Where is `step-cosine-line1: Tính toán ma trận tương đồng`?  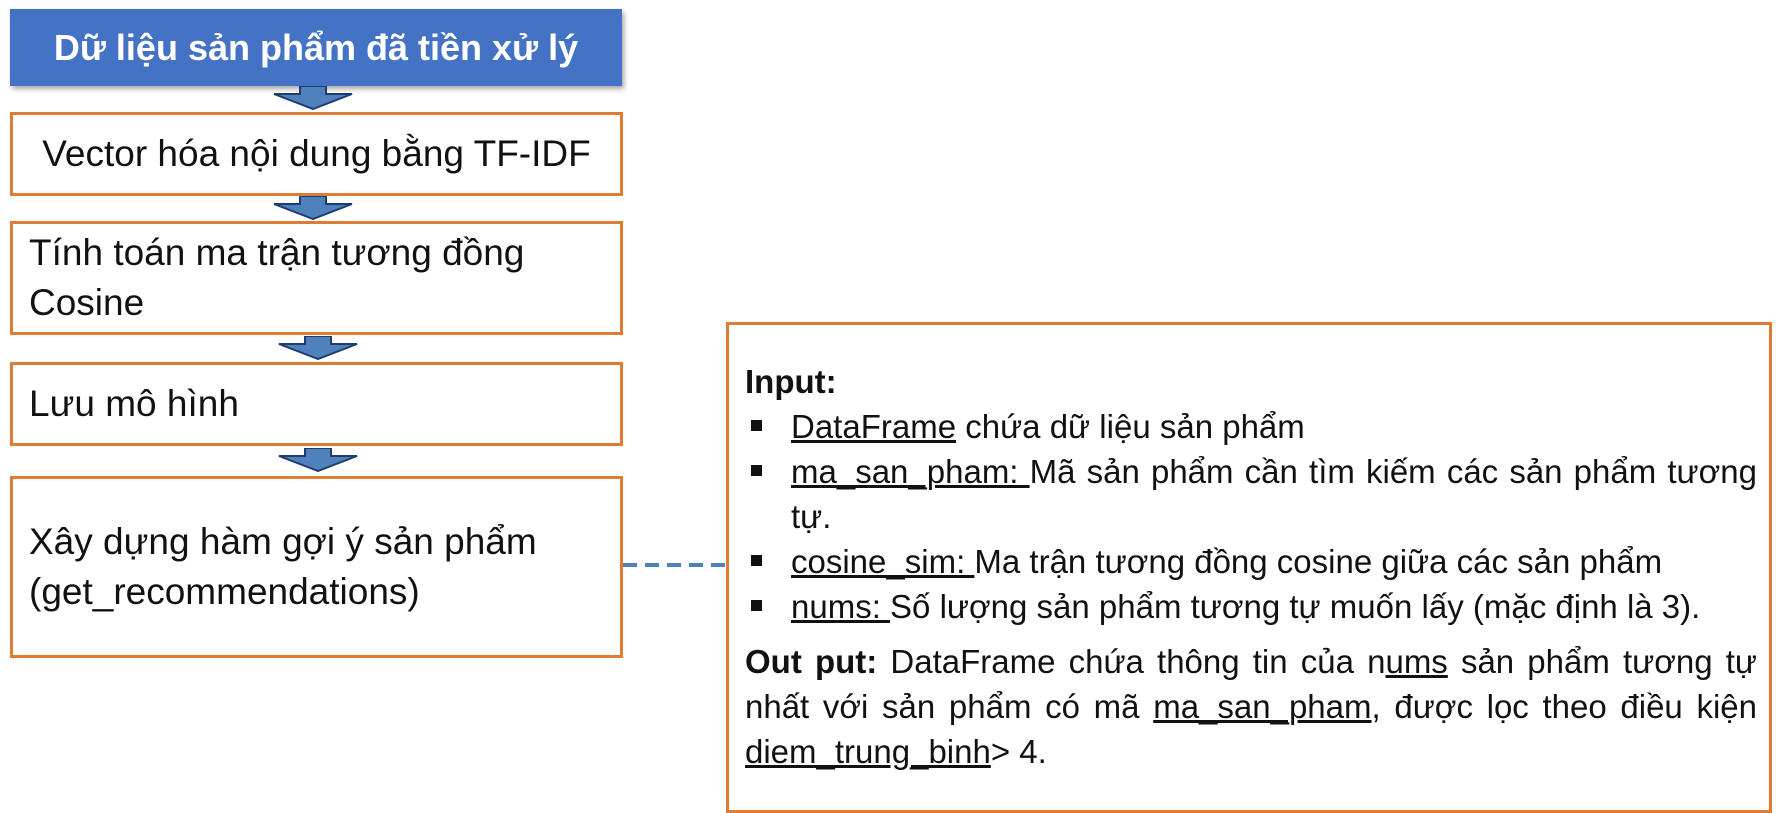 step-cosine-line1: Tính toán ma trận tương đồng is located at coordinates (277, 252).